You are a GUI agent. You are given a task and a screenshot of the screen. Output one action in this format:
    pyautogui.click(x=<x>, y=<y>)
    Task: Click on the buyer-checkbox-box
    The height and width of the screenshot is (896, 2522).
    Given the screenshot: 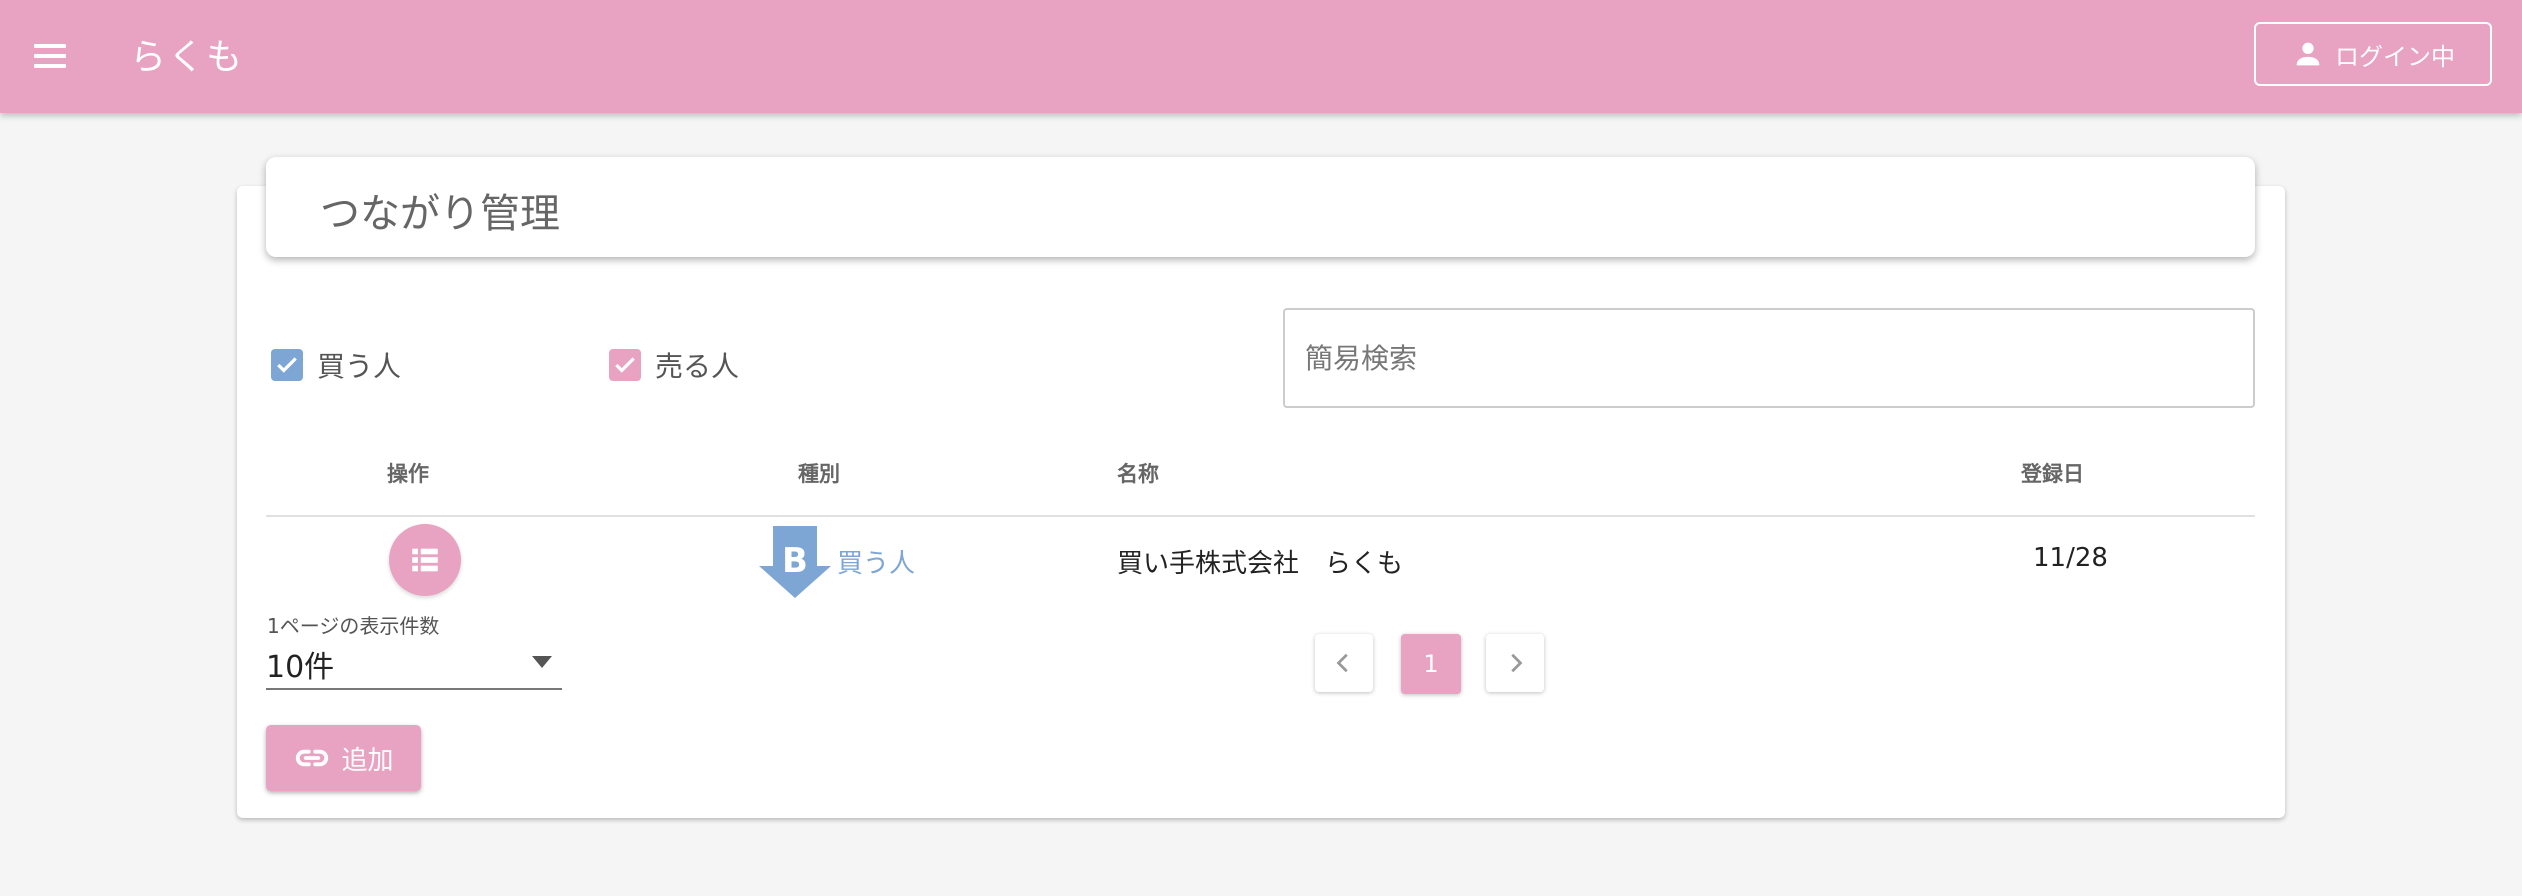 What is the action you would take?
    pyautogui.click(x=287, y=365)
    